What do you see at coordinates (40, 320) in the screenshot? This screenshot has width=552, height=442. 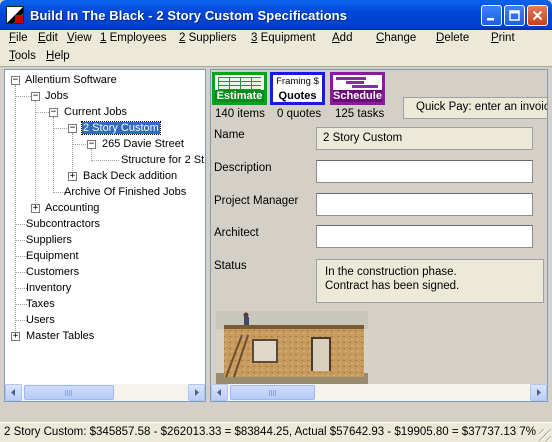 I see `tree-item-users: Users` at bounding box center [40, 320].